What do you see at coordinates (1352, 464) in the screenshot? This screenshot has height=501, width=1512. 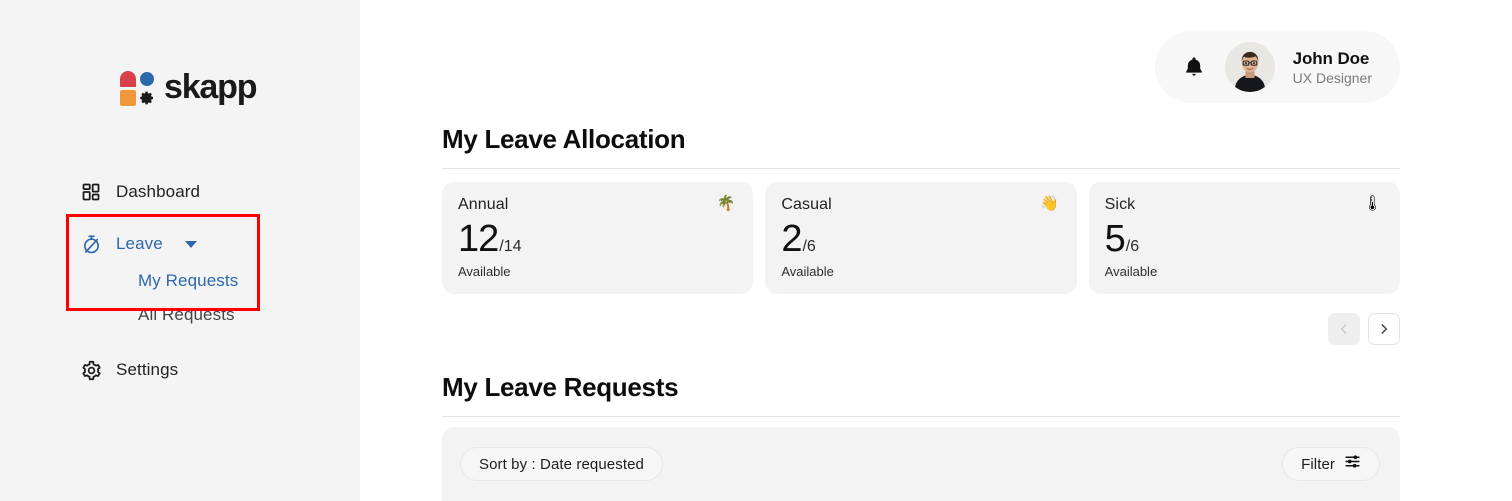 I see `sliders-icon` at bounding box center [1352, 464].